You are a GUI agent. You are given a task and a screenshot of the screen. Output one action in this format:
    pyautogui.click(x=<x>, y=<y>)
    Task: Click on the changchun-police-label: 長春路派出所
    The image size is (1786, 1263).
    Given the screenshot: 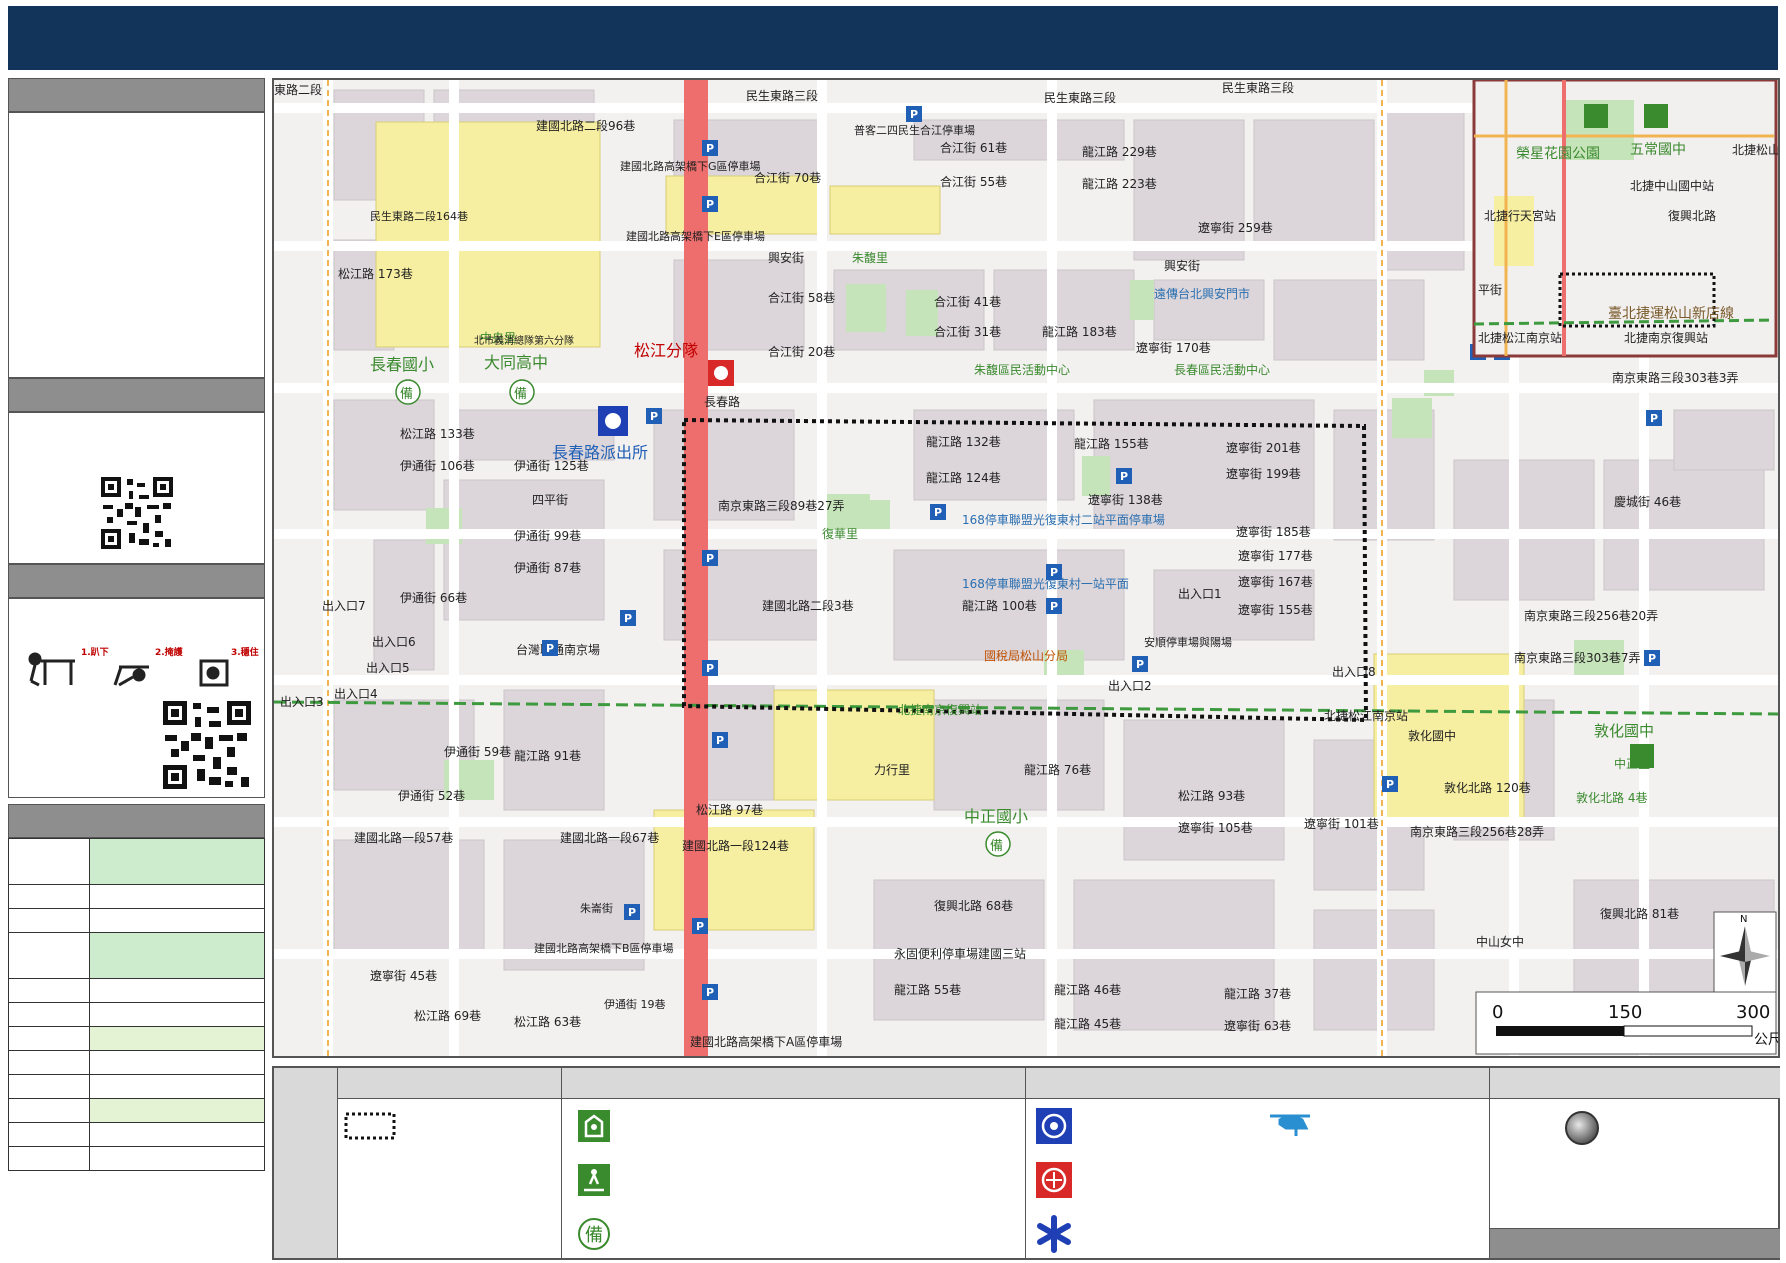 What is the action you would take?
    pyautogui.click(x=600, y=452)
    